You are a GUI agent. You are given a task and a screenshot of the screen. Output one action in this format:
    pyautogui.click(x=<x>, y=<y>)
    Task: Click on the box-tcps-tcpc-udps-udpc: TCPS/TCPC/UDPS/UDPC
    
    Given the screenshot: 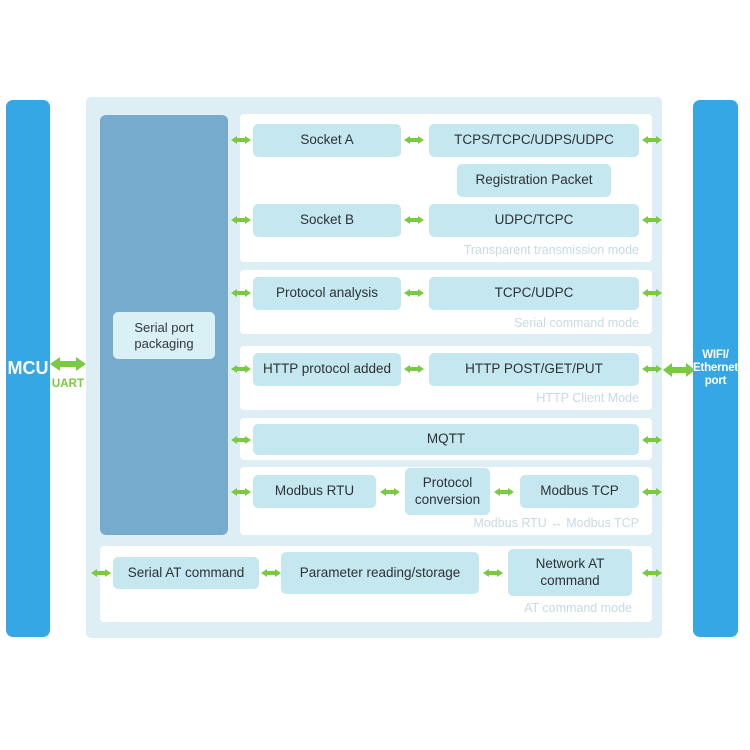 What is the action you would take?
    pyautogui.click(x=534, y=140)
    